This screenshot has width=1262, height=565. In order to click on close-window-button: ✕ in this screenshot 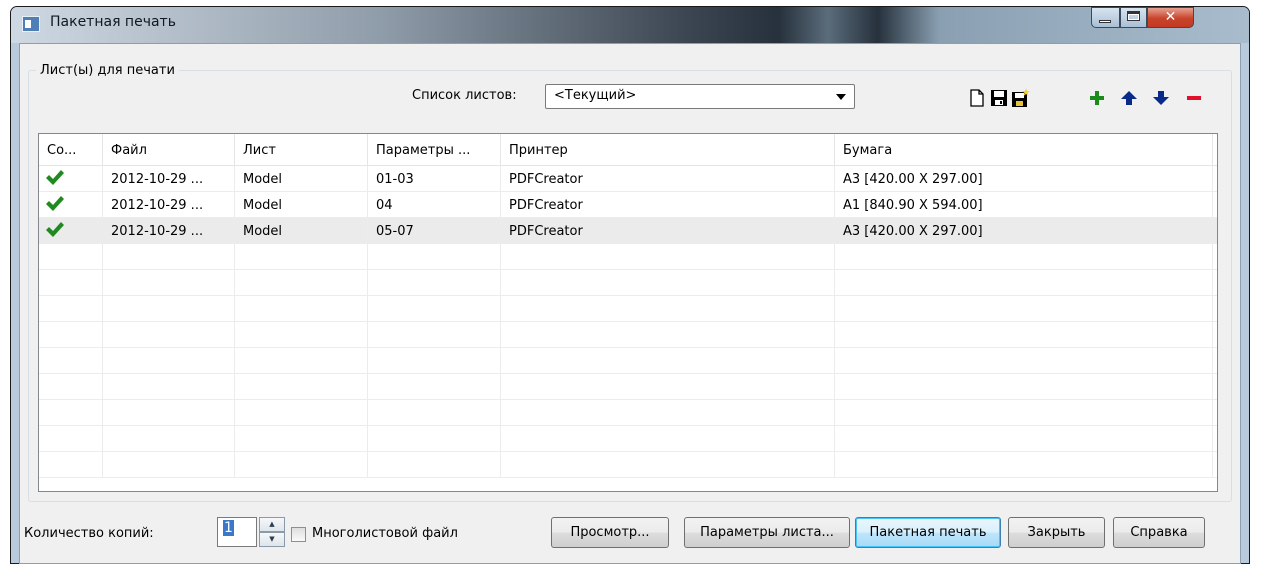, I will do `click(1170, 17)`.